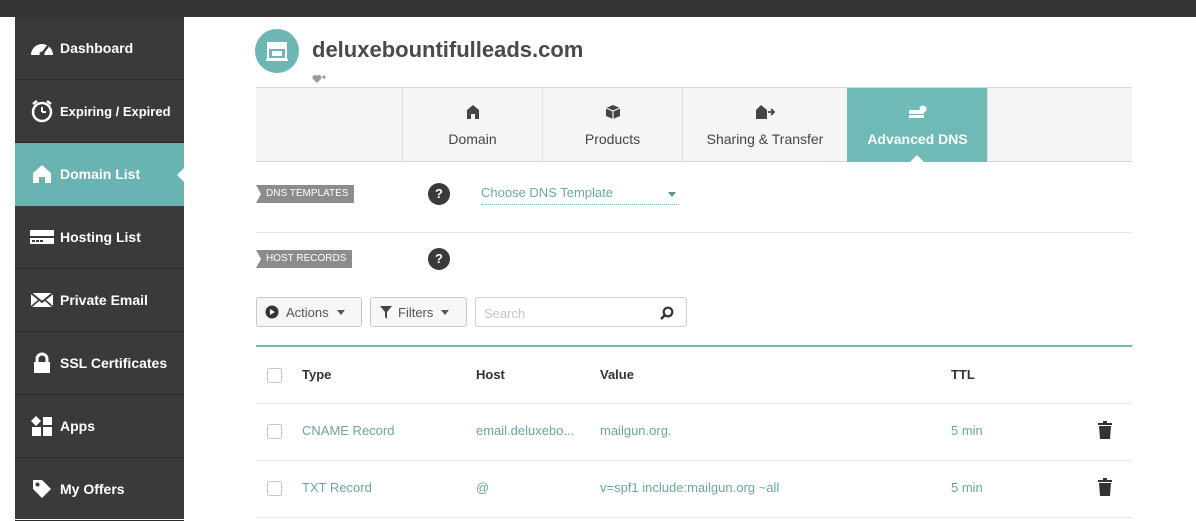 This screenshot has width=1196, height=521. I want to click on dns-templates-tag: DNS TEMPLATES, so click(305, 194).